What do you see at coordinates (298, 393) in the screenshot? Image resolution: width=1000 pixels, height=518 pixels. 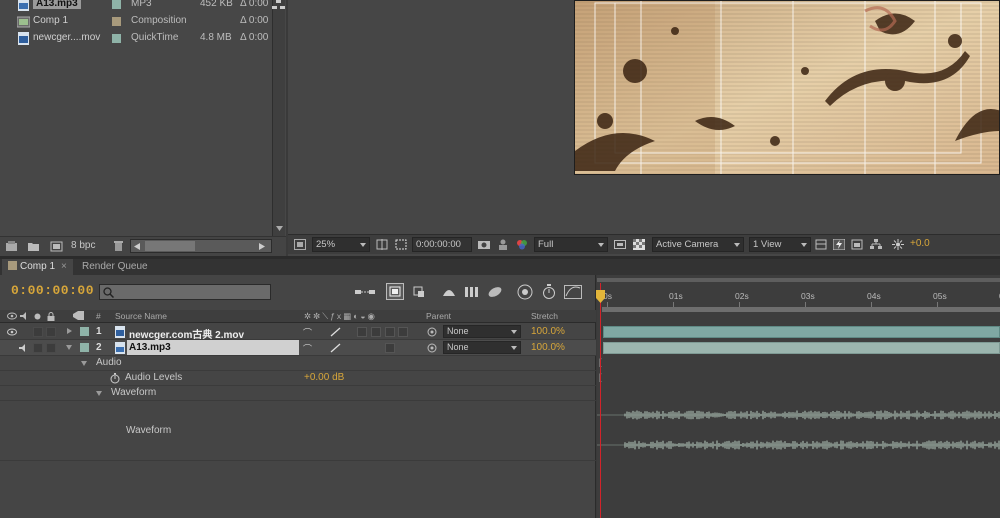 I see `property-group-waveform: Waveform` at bounding box center [298, 393].